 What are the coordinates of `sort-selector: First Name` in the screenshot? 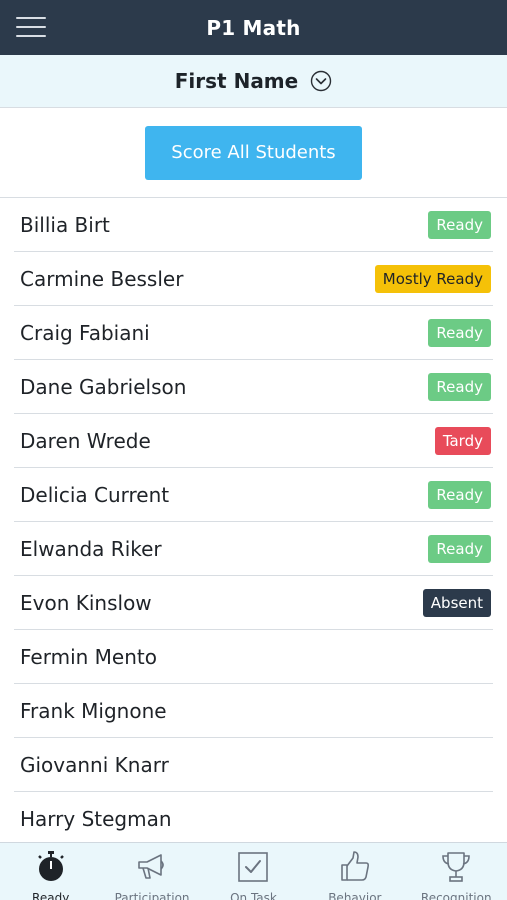 It's located at (253, 81).